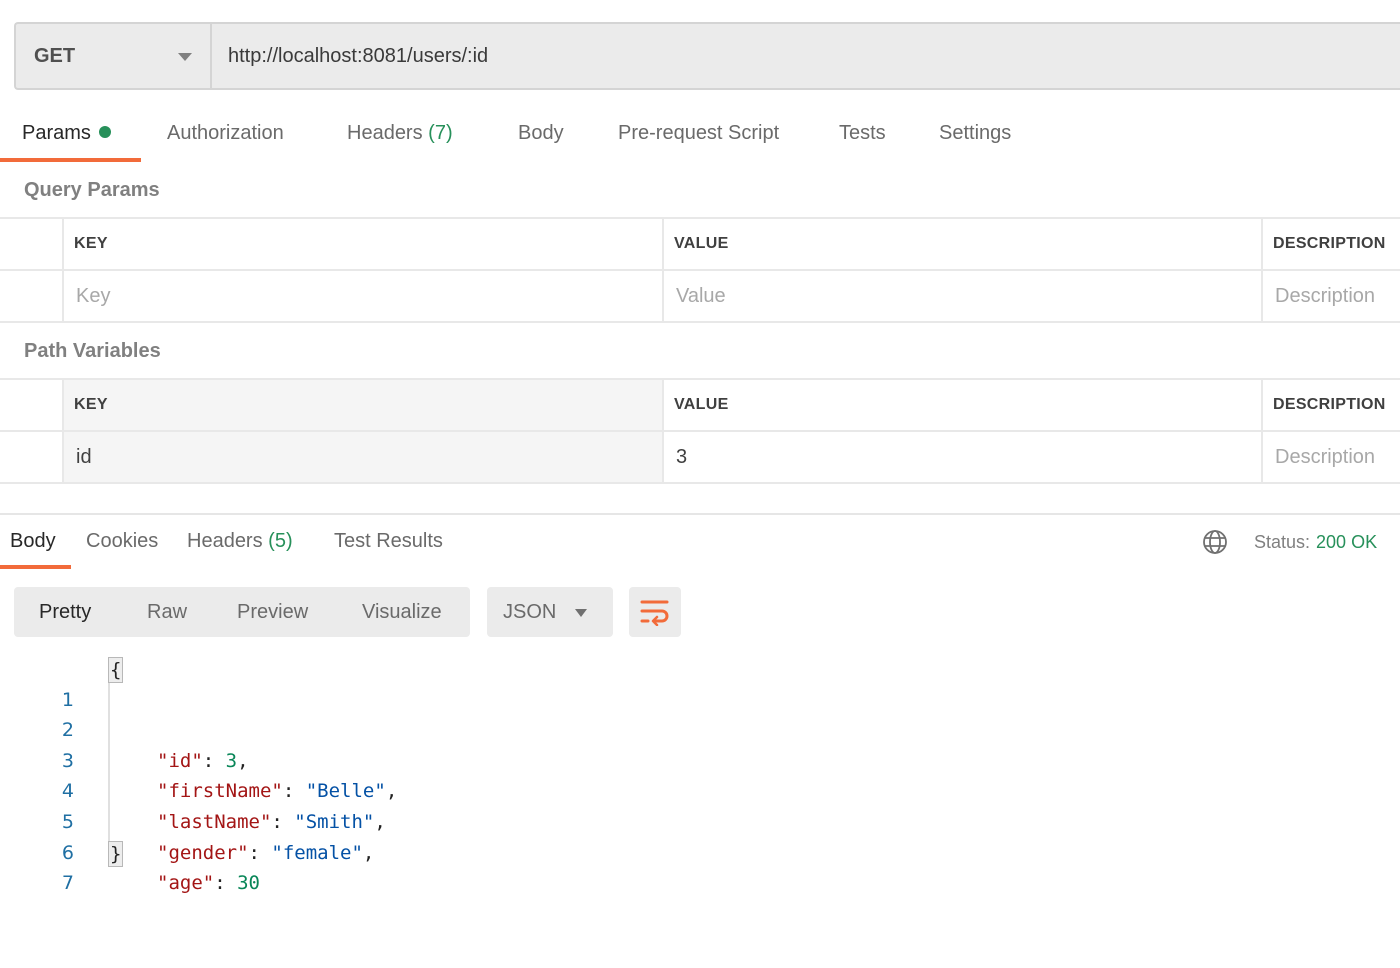 The width and height of the screenshot is (1400, 968). What do you see at coordinates (1331, 296) in the screenshot?
I see `description-input: Description` at bounding box center [1331, 296].